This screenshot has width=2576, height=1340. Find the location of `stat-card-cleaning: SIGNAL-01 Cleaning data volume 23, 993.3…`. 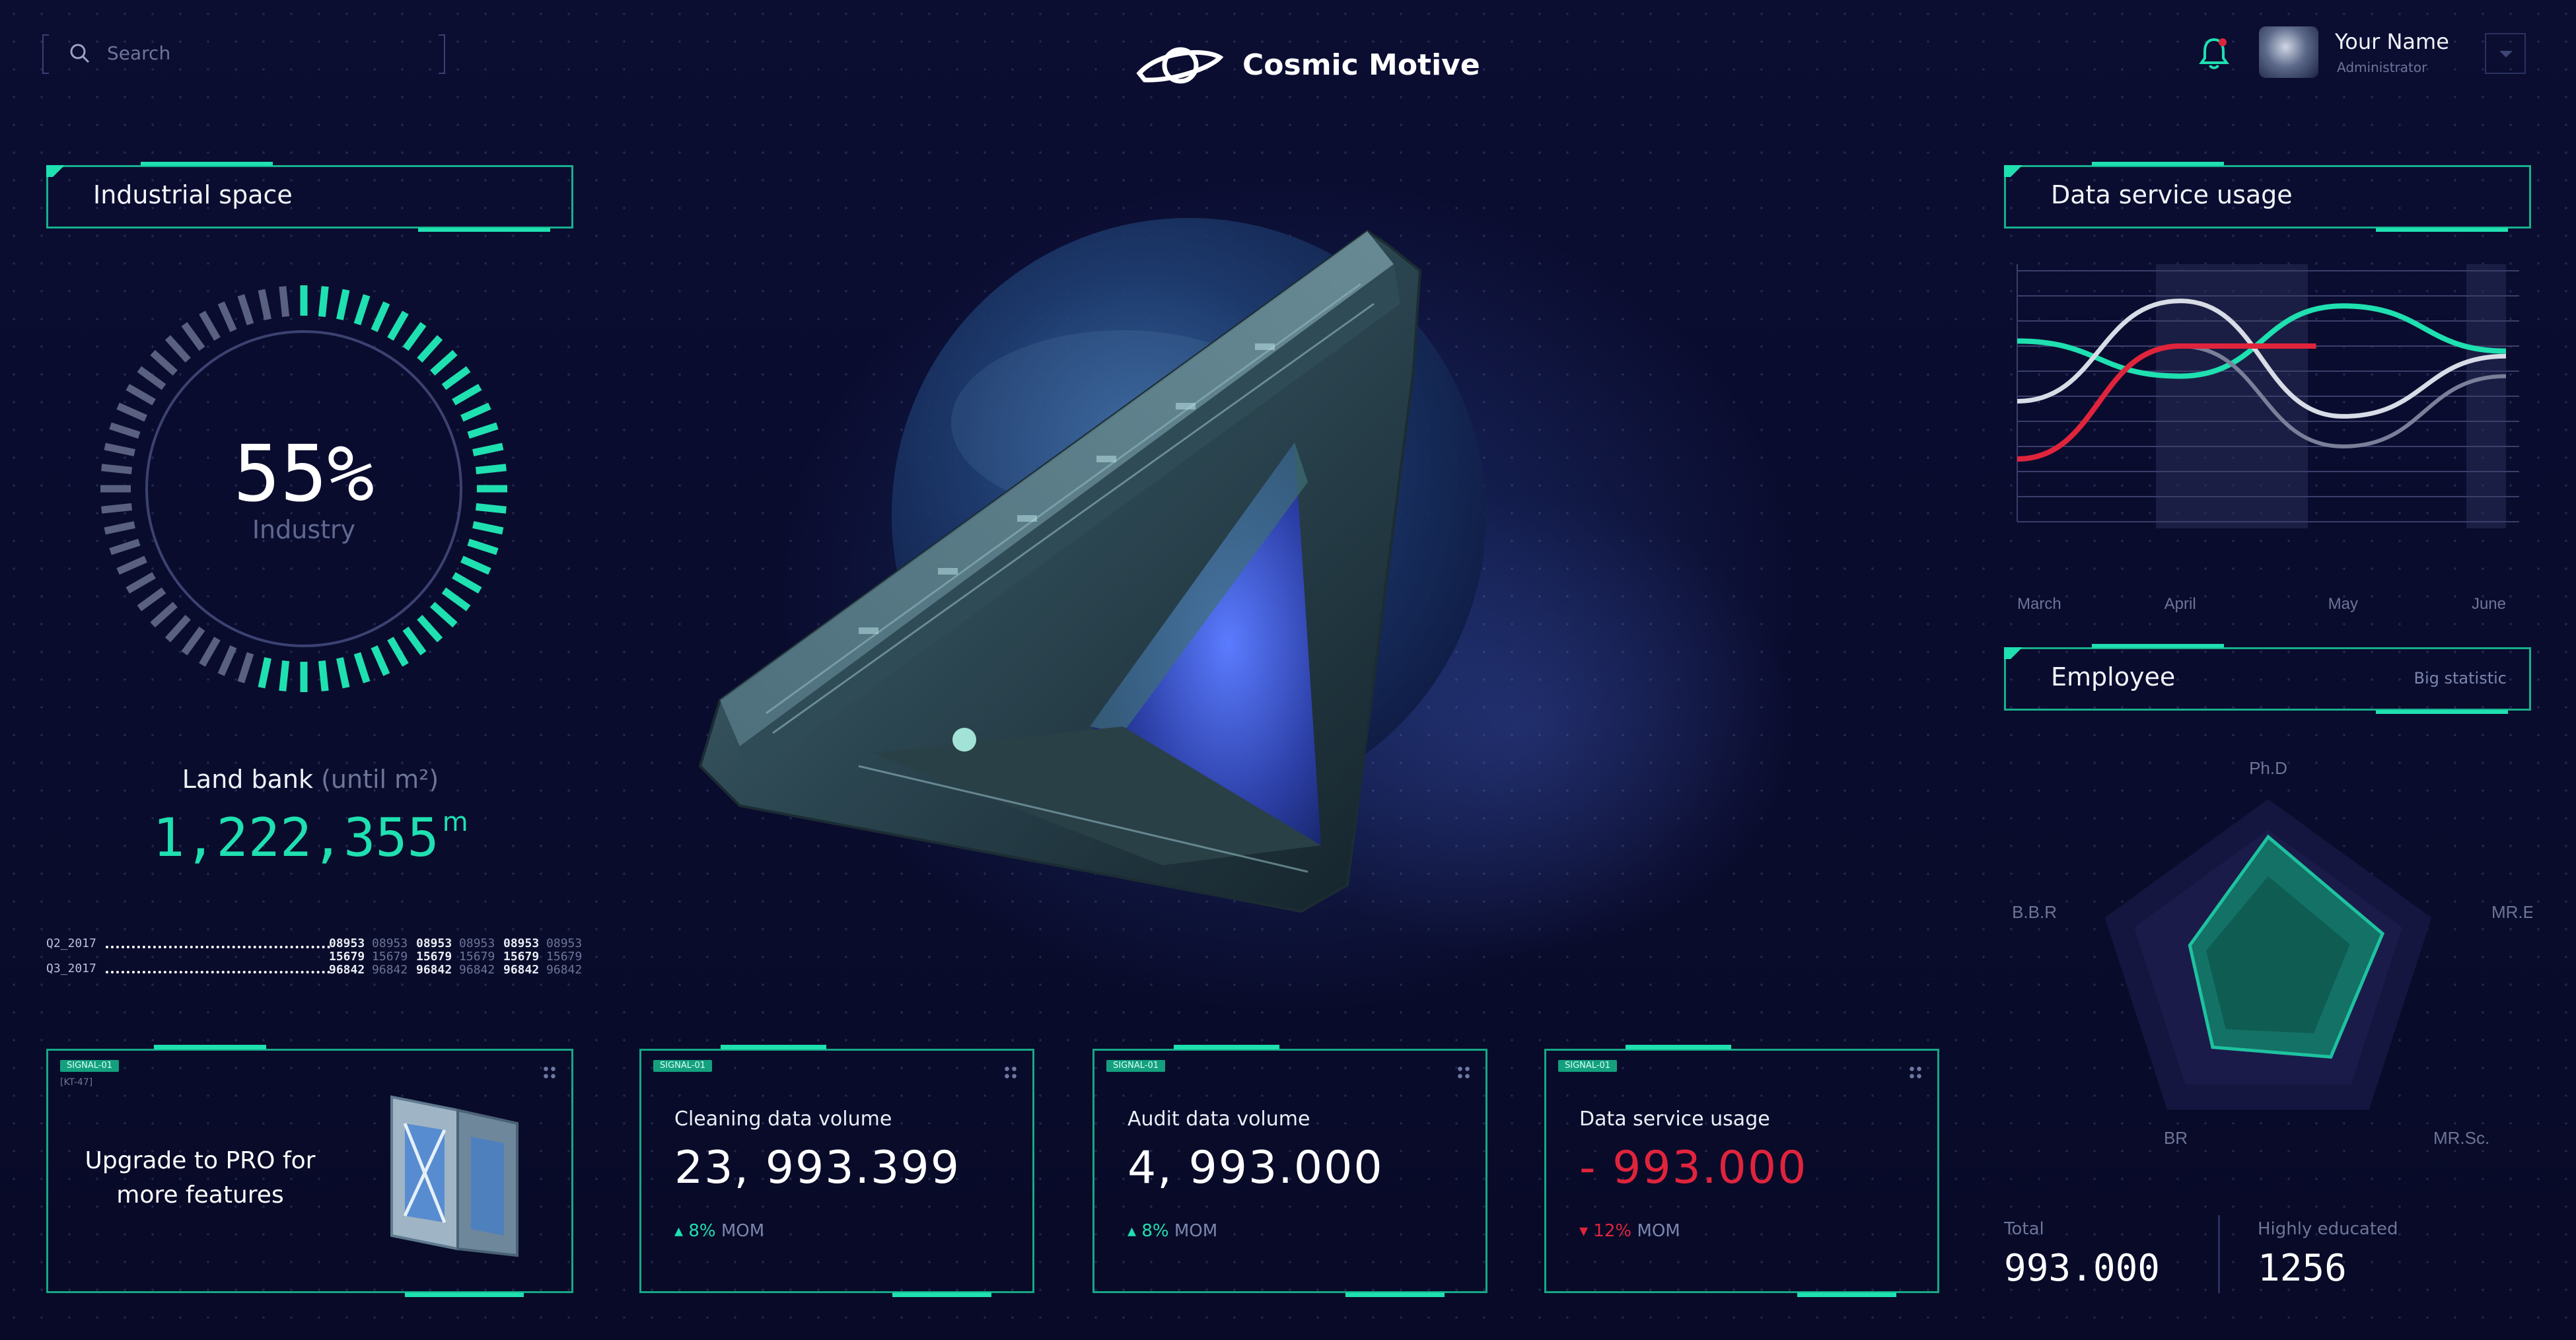

stat-card-cleaning: SIGNAL-01 Cleaning data volume 23, 993.3… is located at coordinates (836, 1171).